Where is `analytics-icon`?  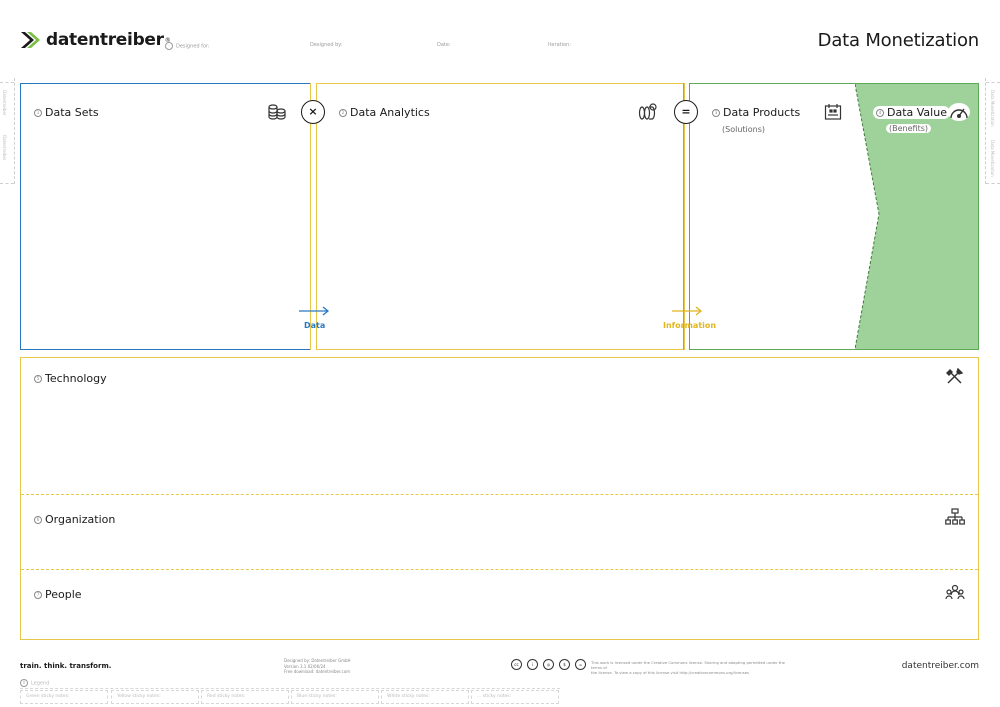
analytics-icon is located at coordinates (647, 111).